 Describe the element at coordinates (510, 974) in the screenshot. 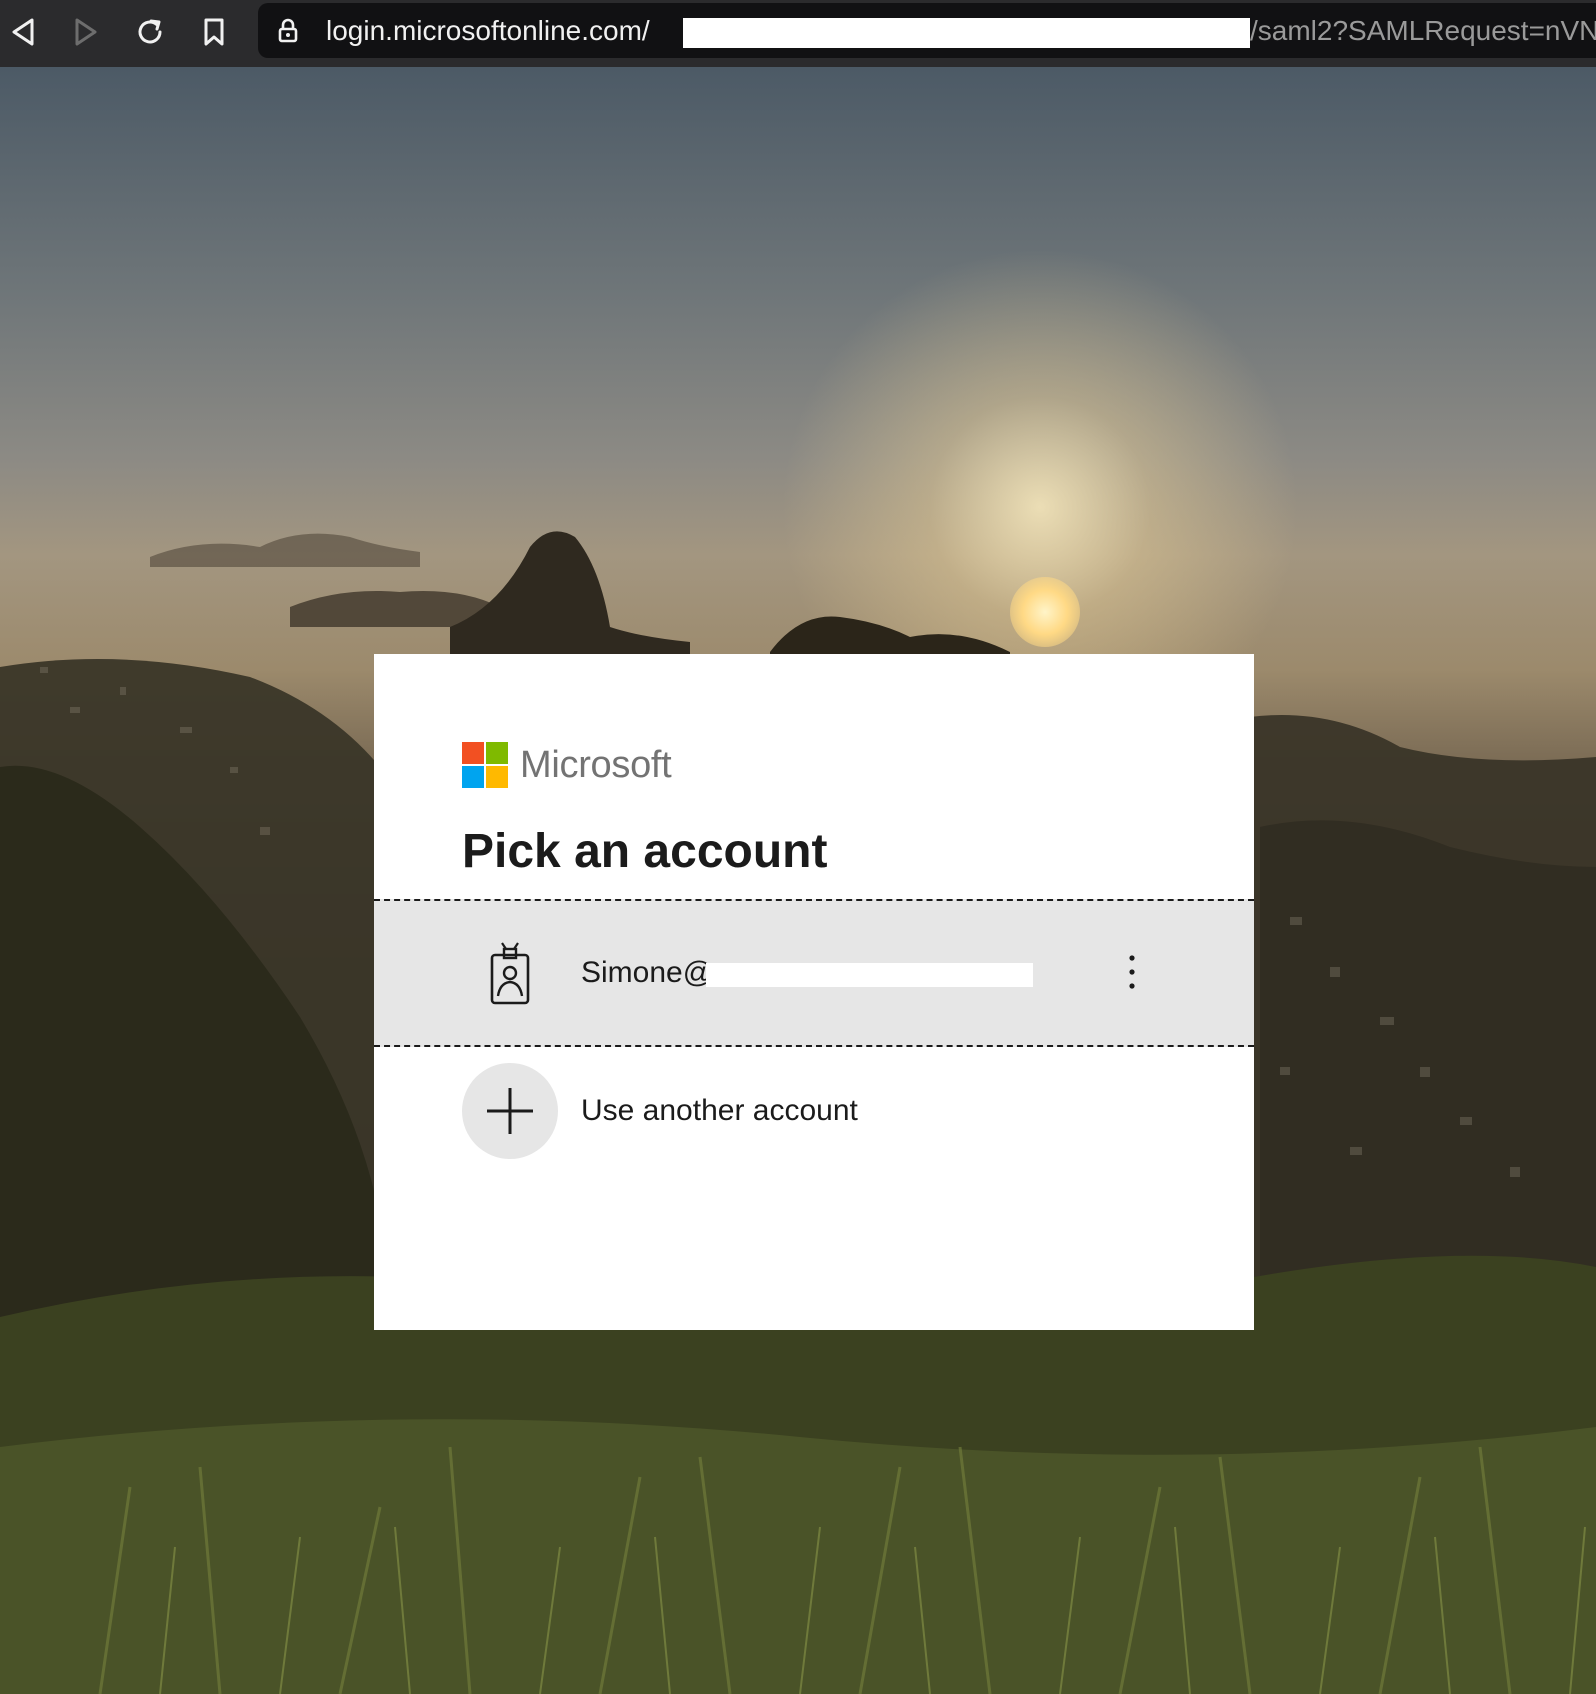

I see `badge-person-icon` at that location.